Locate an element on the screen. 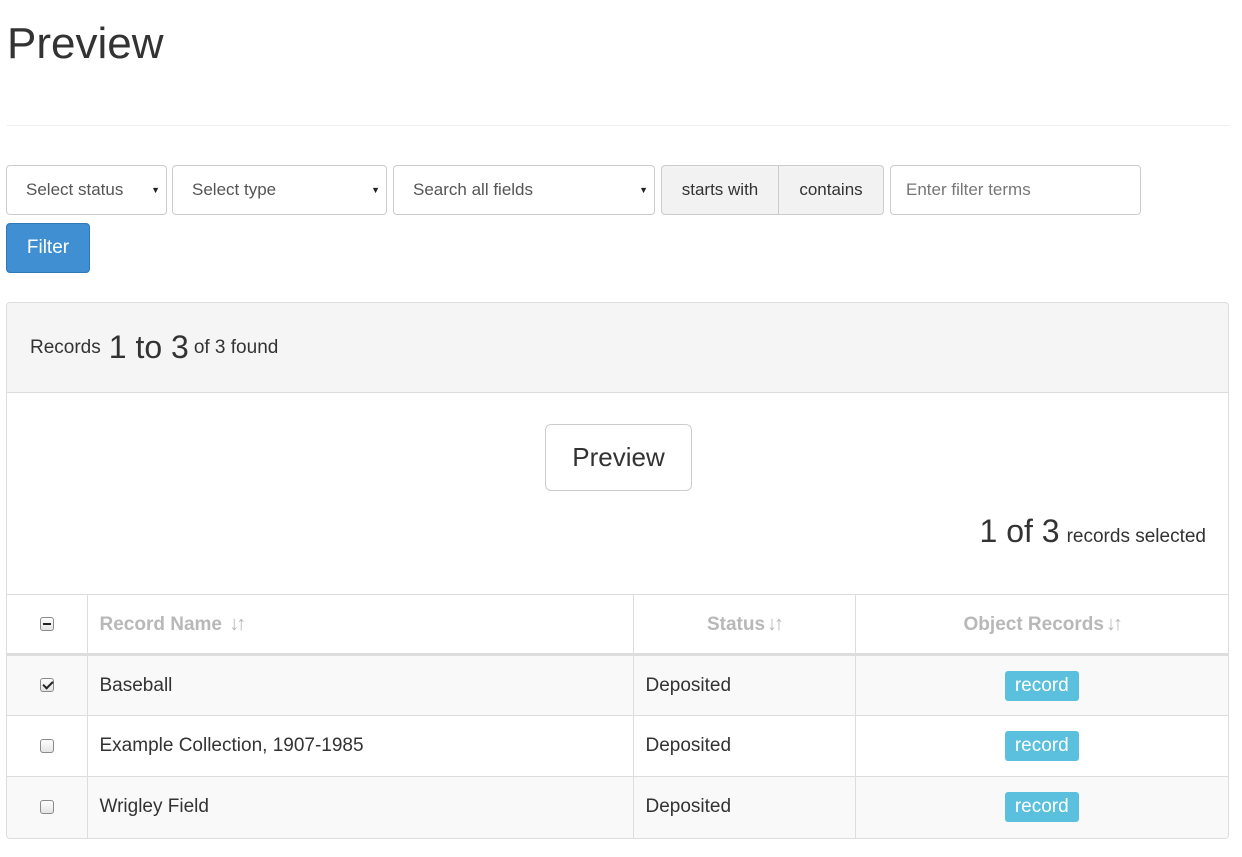  status-select-label: Select status is located at coordinates (75, 189).